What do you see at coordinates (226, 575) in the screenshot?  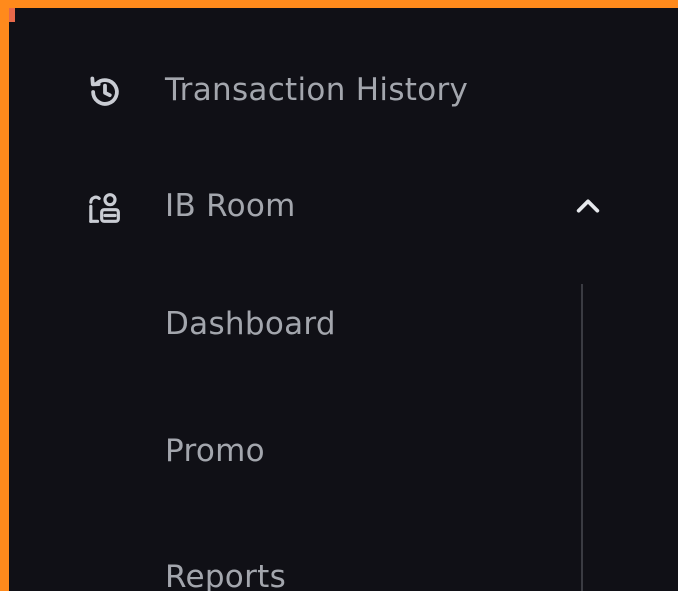 I see `submenu-item-label: Reports` at bounding box center [226, 575].